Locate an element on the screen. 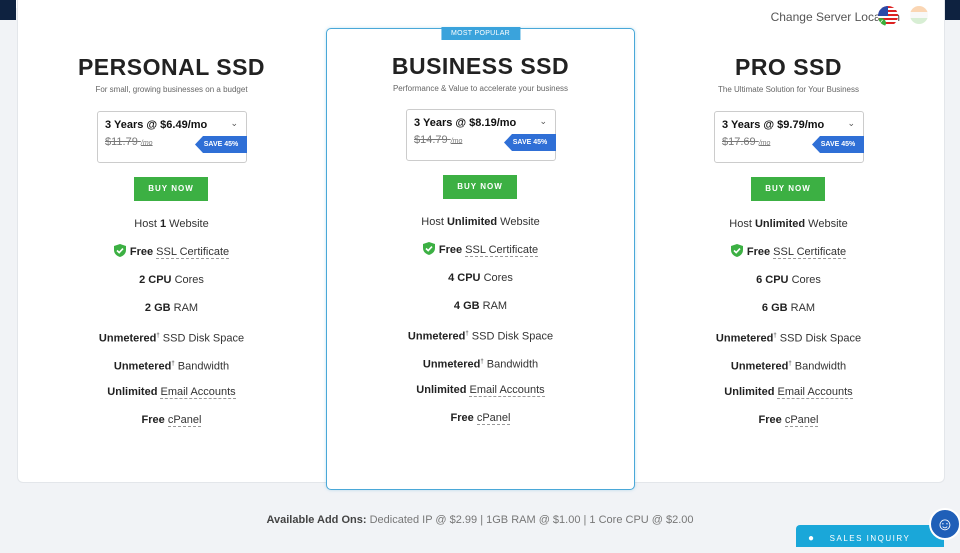  chat-bubble-icon: ● is located at coordinates (812, 538).